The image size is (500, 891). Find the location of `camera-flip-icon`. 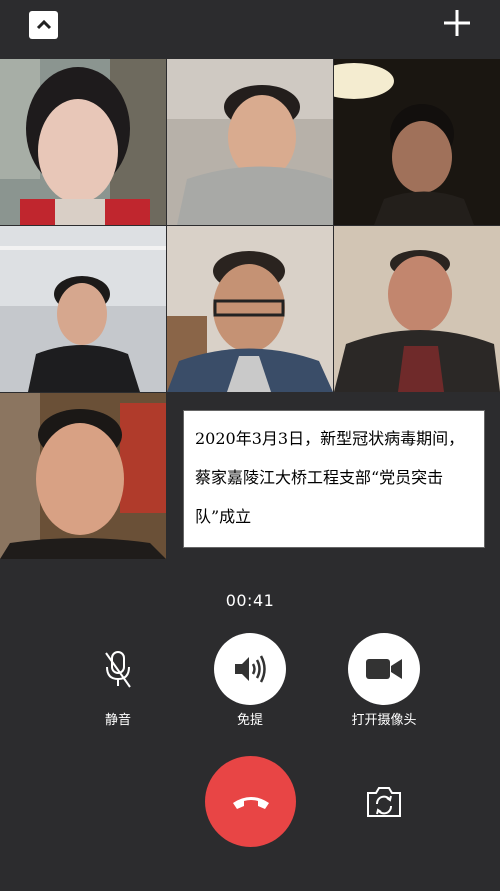

camera-flip-icon is located at coordinates (384, 802).